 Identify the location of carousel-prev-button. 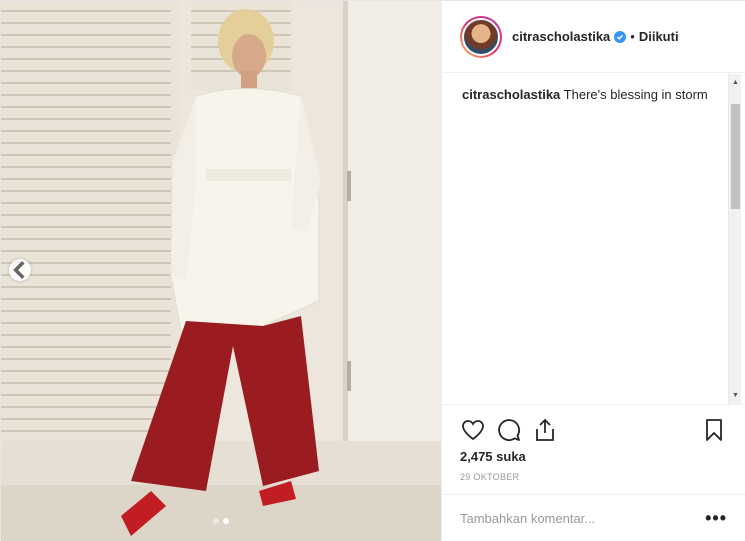
(20, 270).